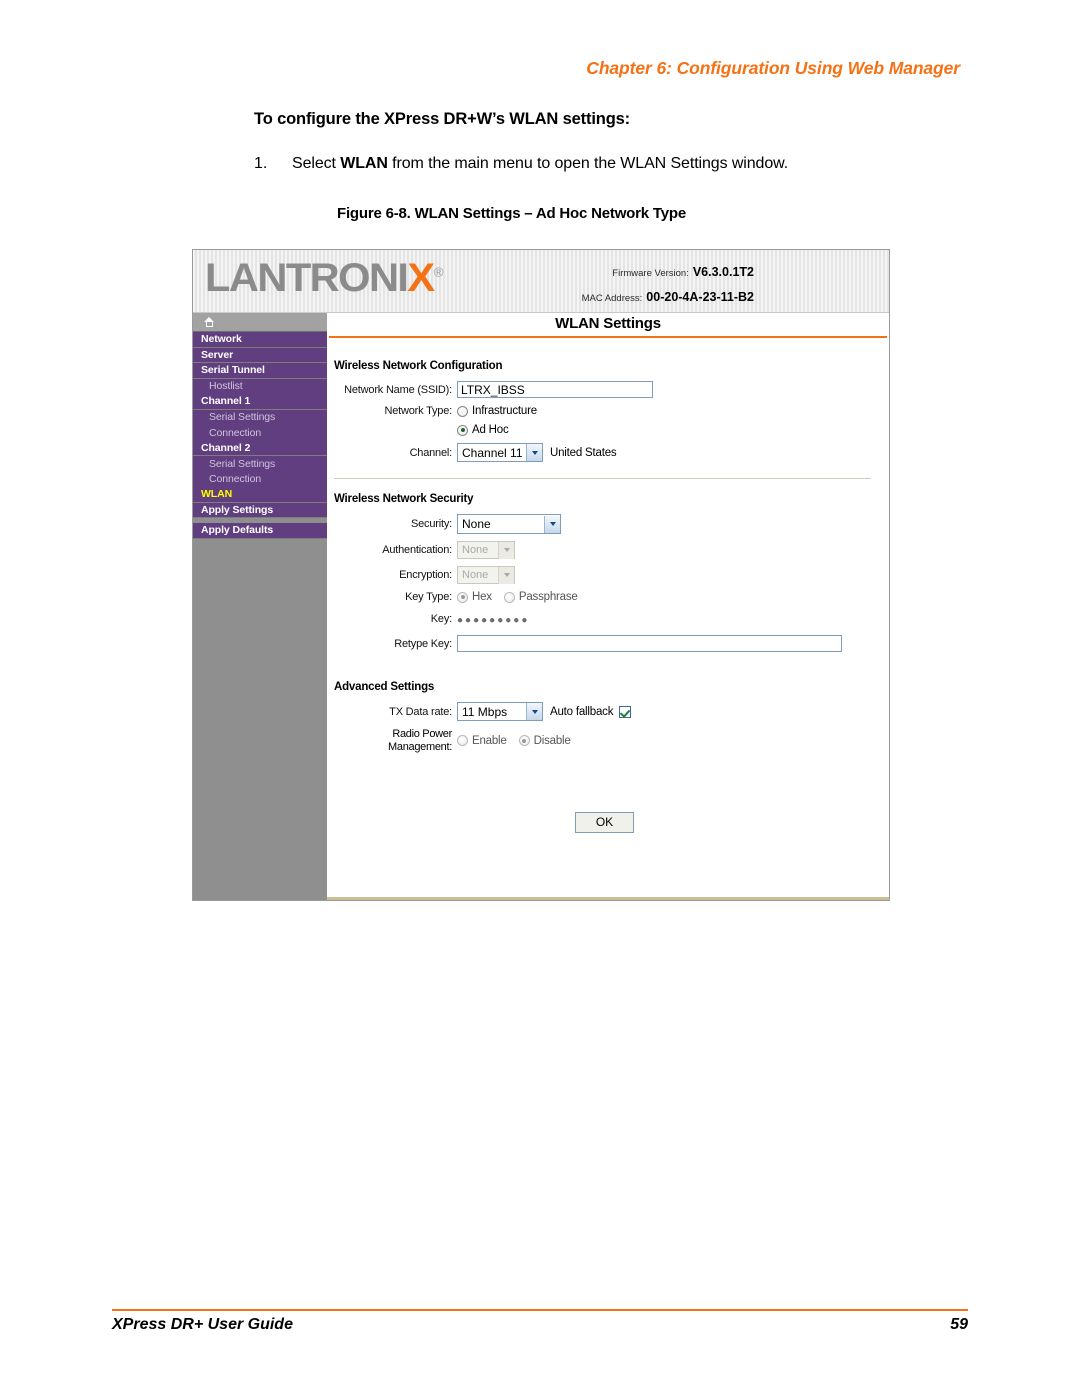  I want to click on authentication-label: Authentication:, so click(417, 550).